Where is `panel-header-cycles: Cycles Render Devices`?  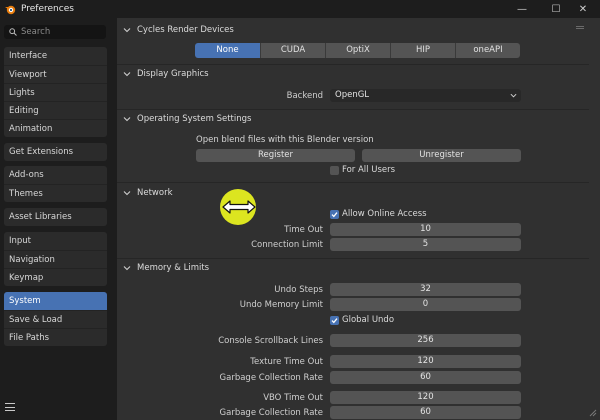
panel-header-cycles: Cycles Render Devices is located at coordinates (353, 30).